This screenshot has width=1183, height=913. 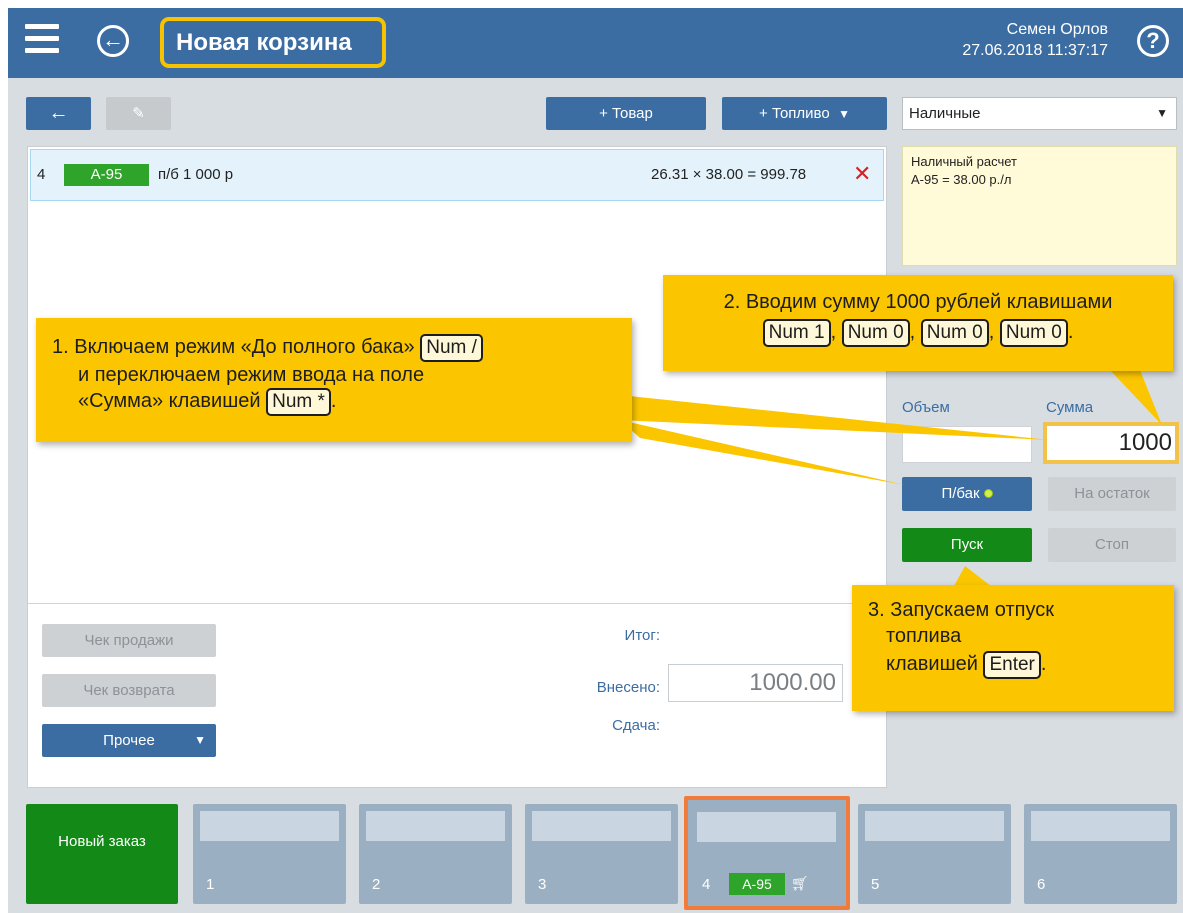 I want to click on paid-input: 1000.00, so click(x=755, y=683).